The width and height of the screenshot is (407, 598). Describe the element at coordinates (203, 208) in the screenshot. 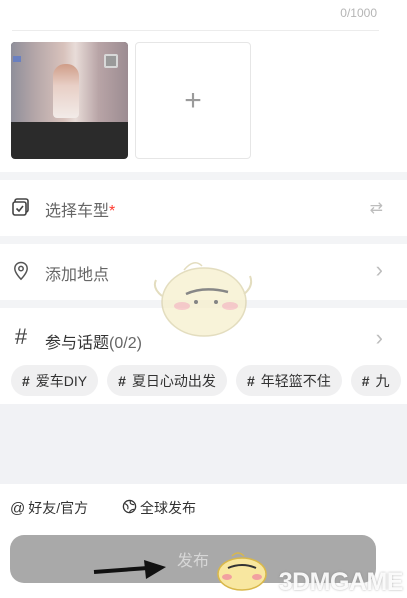

I see `select-car-model-row: 选择车型* ⇄` at that location.